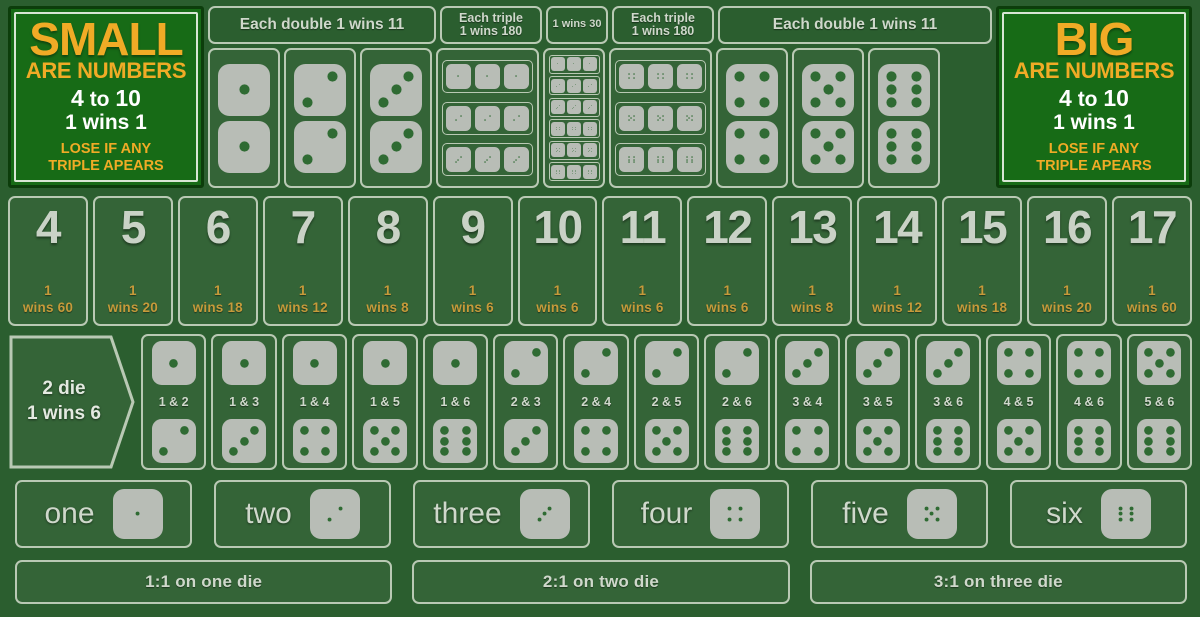 The image size is (1200, 617). I want to click on combo-label: 1 & 2, so click(173, 401).